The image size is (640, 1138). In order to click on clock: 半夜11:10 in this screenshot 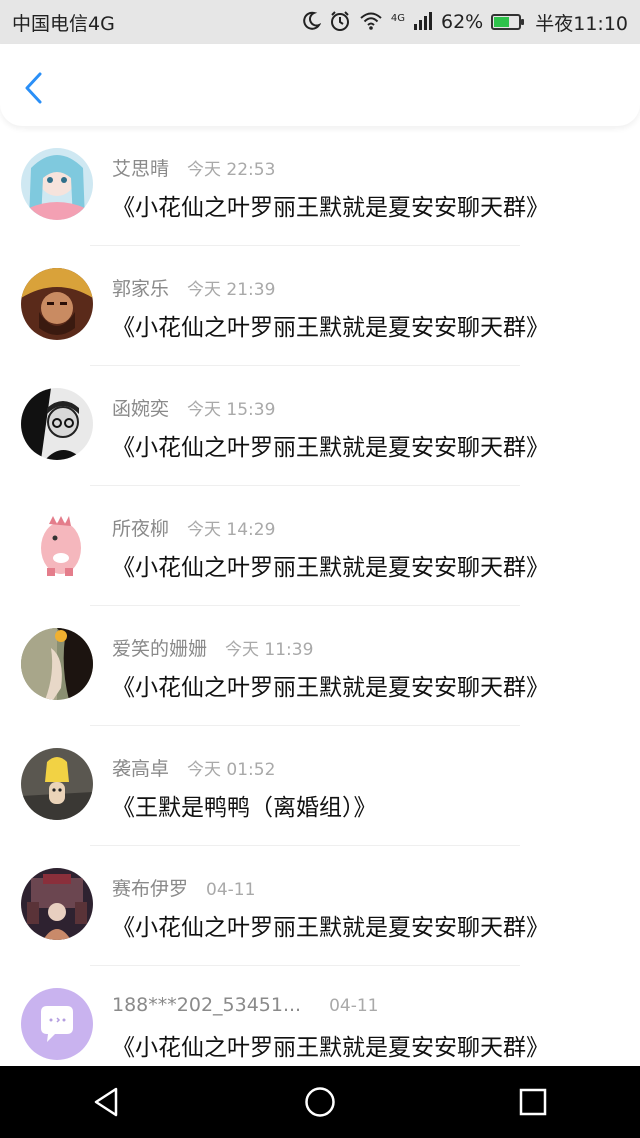, I will do `click(581, 23)`.